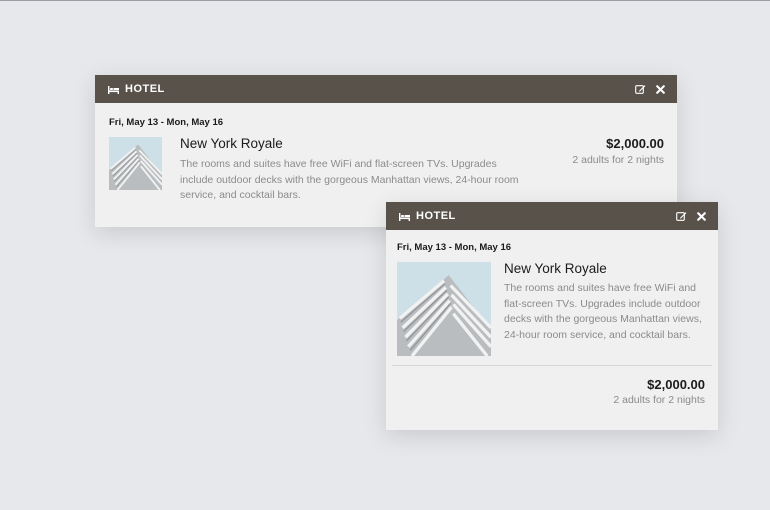 Image resolution: width=770 pixels, height=510 pixels. What do you see at coordinates (552, 365) in the screenshot?
I see `divider` at bounding box center [552, 365].